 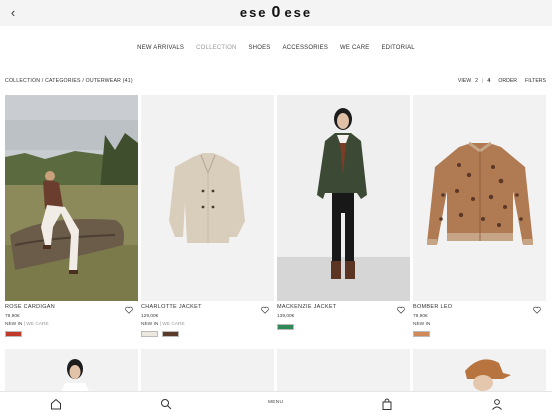 I want to click on product-card: ROSE CARDIGAN 79,90€ NEW IN | WE CARE, so click(x=71, y=221).